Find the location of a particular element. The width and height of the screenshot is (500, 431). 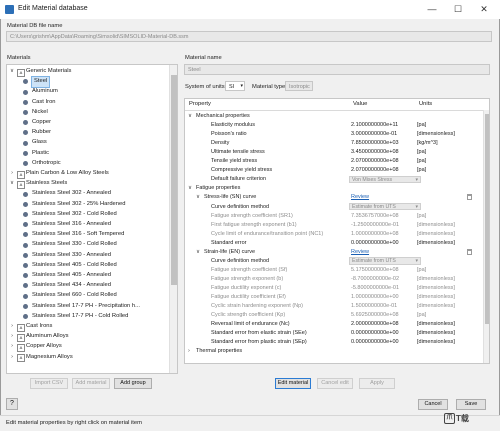

tree-item-stainless-steel-405-cold-rolled: Stainless Steel 405 - Cold Rolled is located at coordinates (89, 266).